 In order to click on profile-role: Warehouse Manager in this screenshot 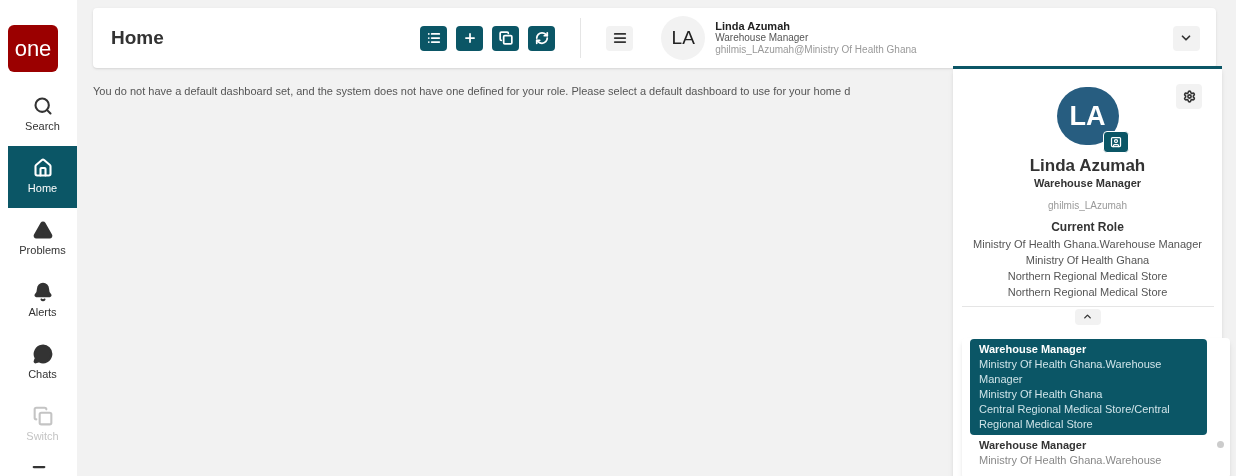, I will do `click(1087, 183)`.